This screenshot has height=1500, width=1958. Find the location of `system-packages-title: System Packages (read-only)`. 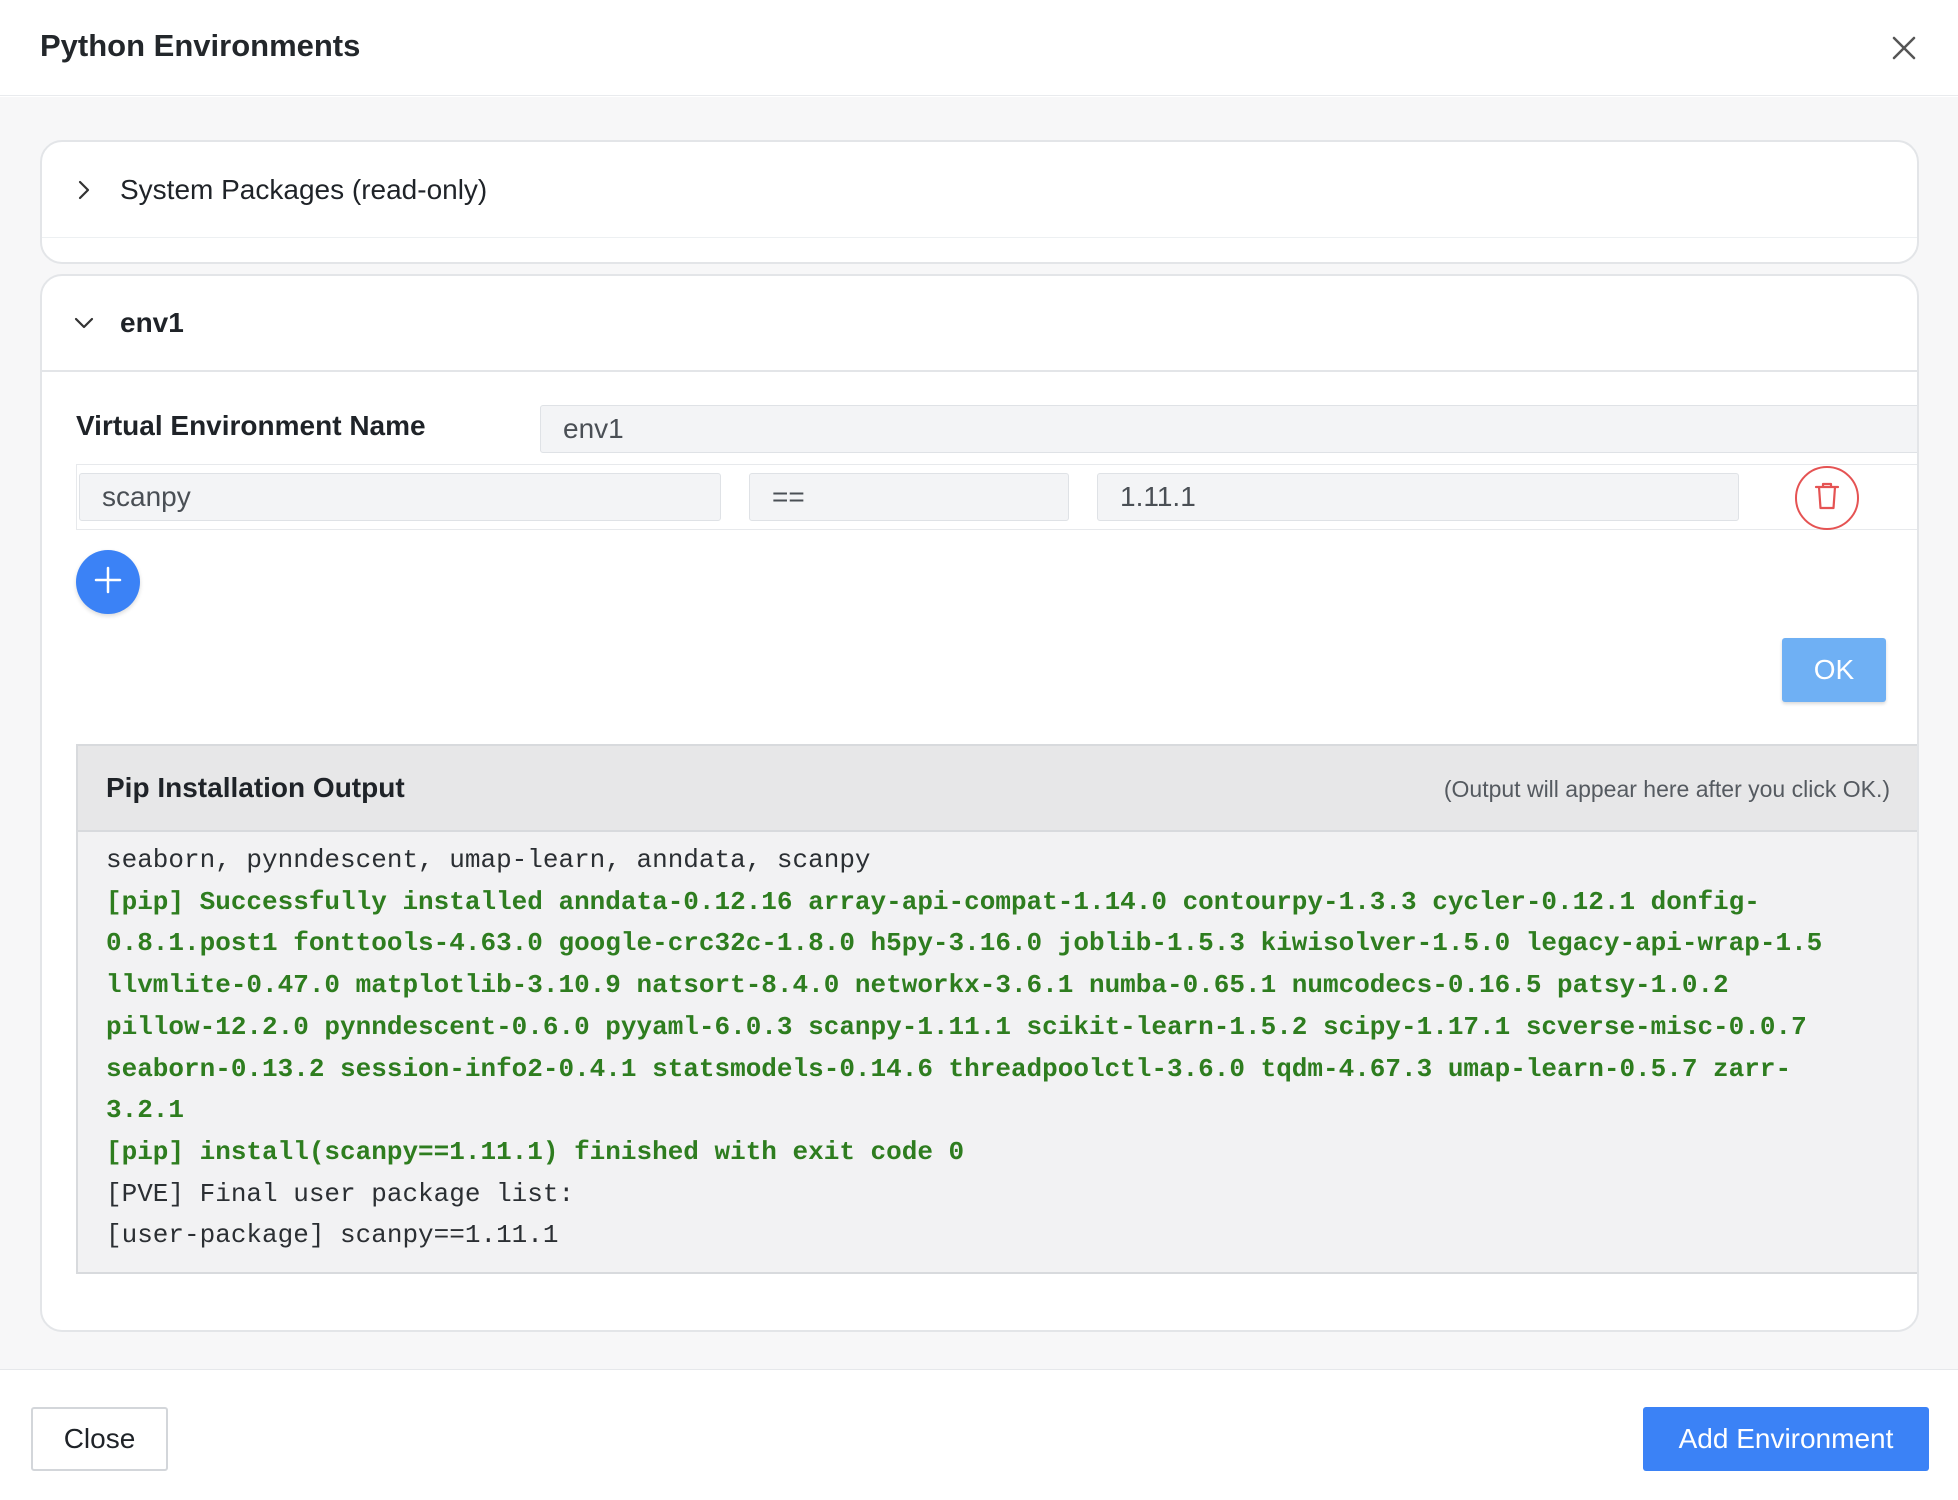

system-packages-title: System Packages (read-only) is located at coordinates (304, 189).